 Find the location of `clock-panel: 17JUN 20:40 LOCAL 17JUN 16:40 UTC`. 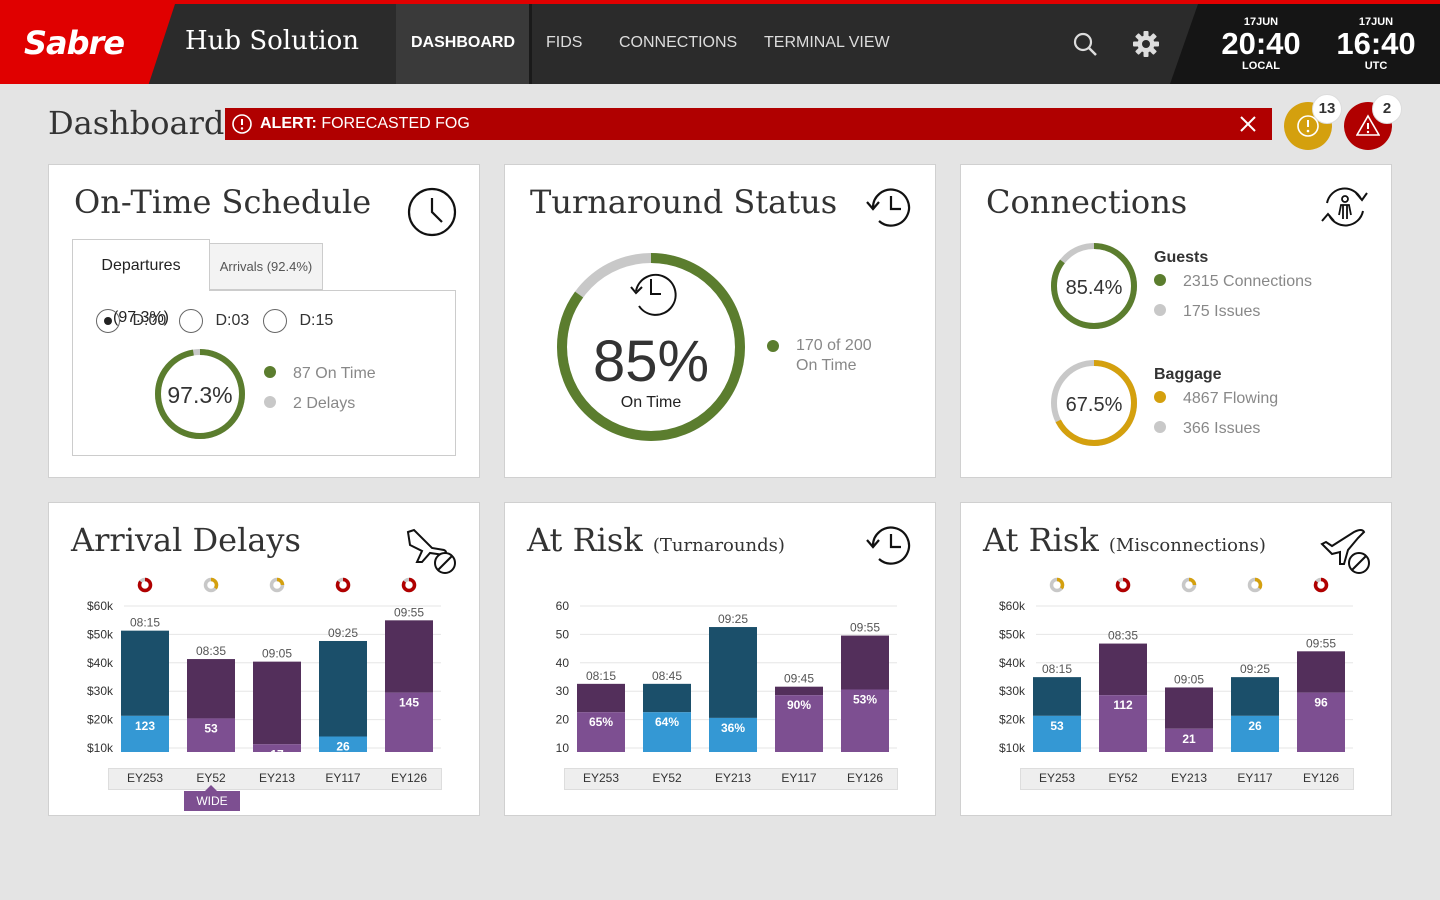

clock-panel: 17JUN 20:40 LOCAL 17JUN 16:40 UTC is located at coordinates (1305, 44).